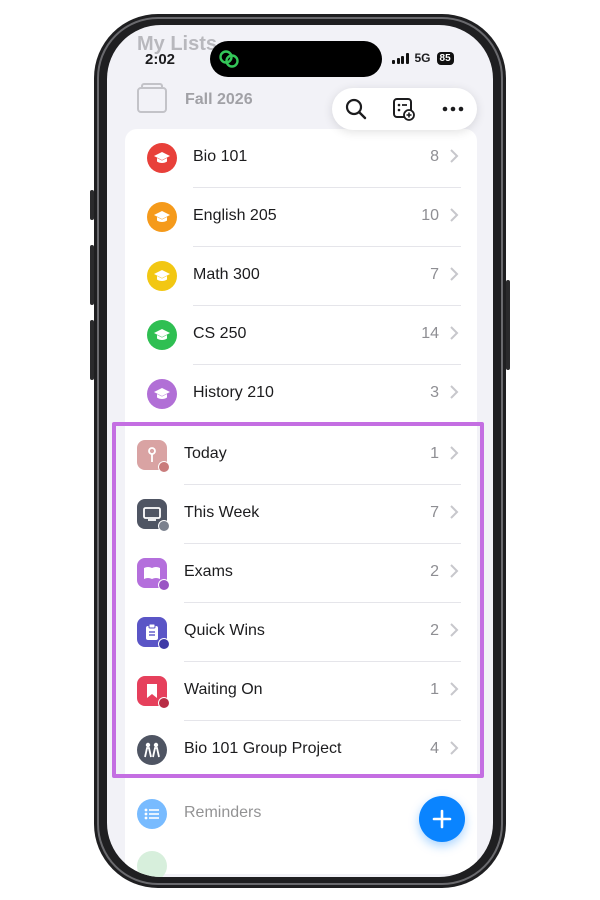  Describe the element at coordinates (92, 350) in the screenshot. I see `volume-down-button` at that location.